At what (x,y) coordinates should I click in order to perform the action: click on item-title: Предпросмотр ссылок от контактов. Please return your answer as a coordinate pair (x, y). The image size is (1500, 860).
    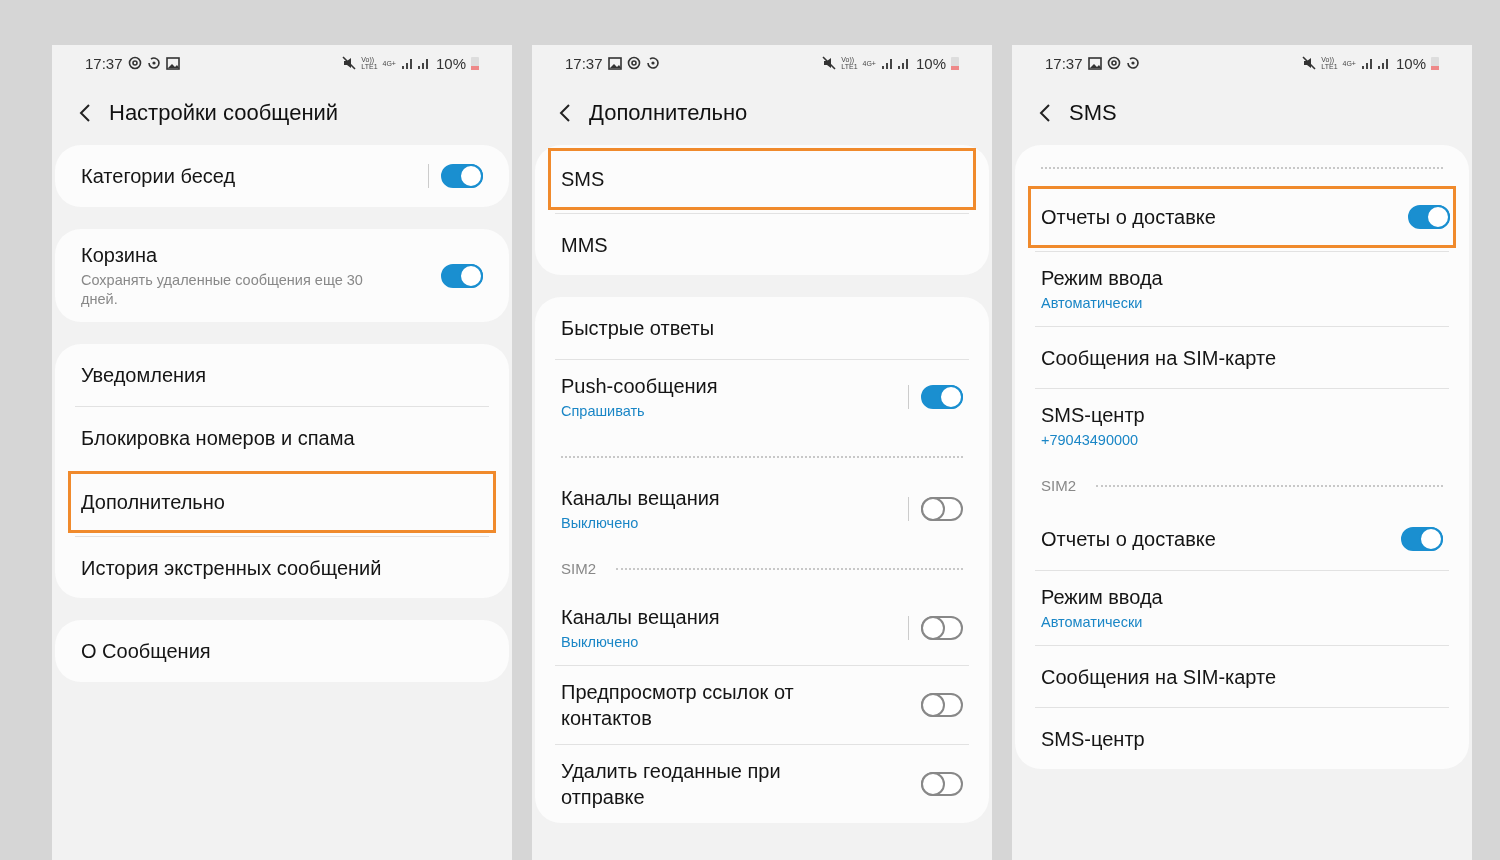
    Looking at the image, I should click on (678, 705).